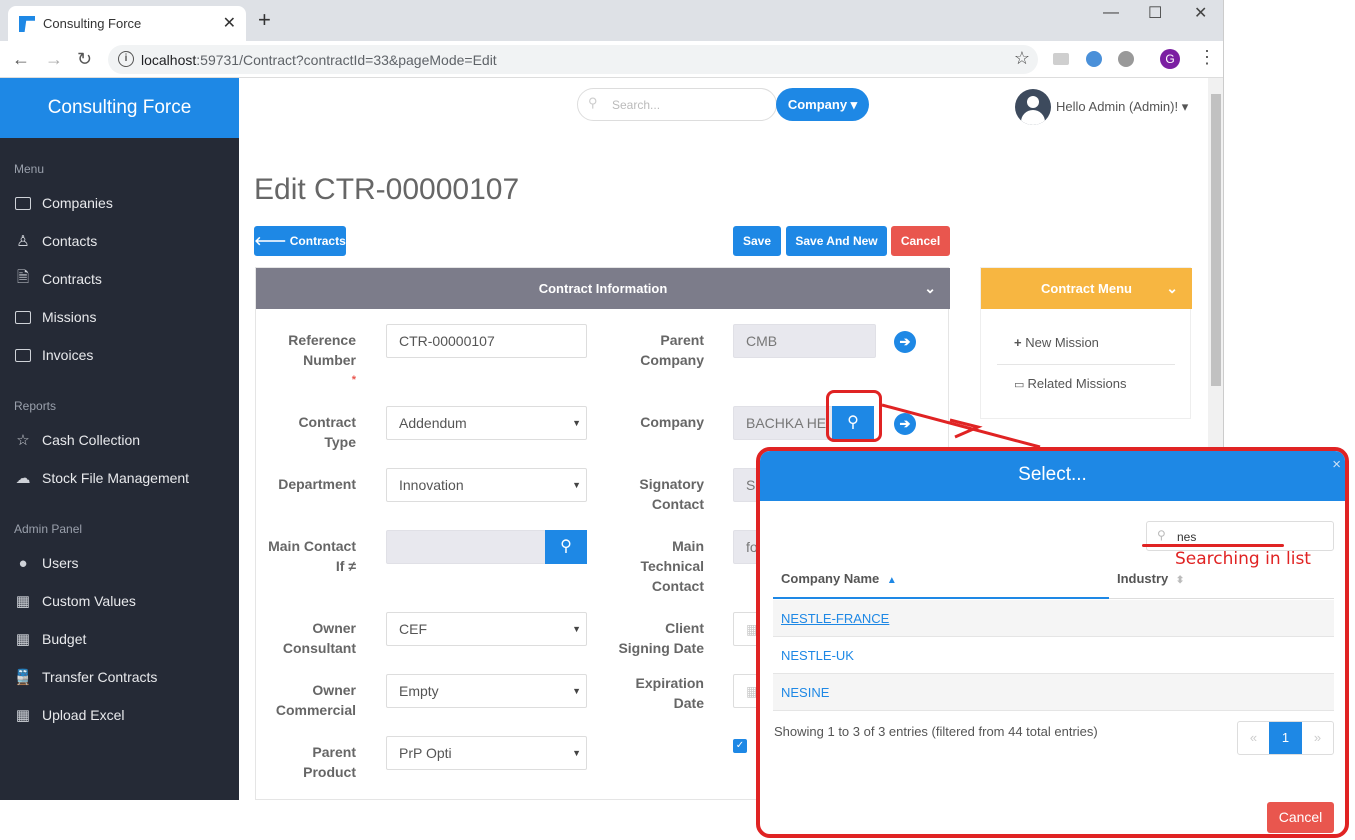  I want to click on pager-prev: «, so click(1253, 738).